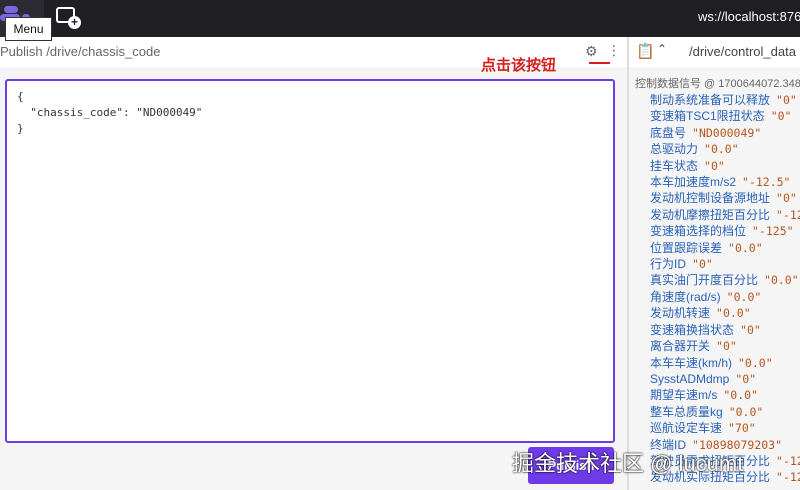  Describe the element at coordinates (692, 329) in the screenshot. I see `field-key: 变速箱换挡状态` at that location.